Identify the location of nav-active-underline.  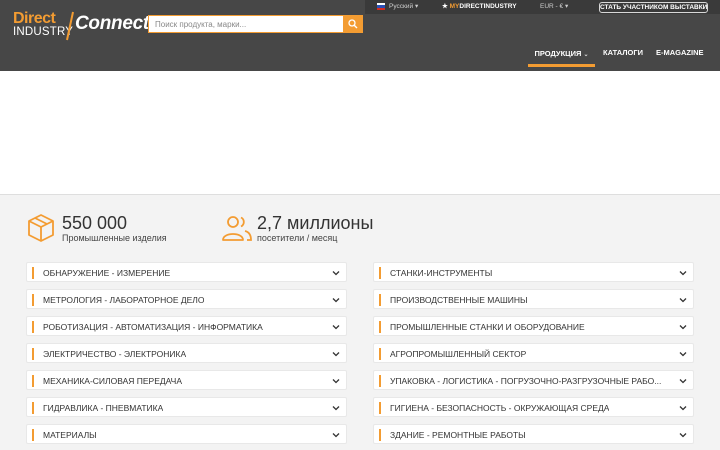
(561, 65).